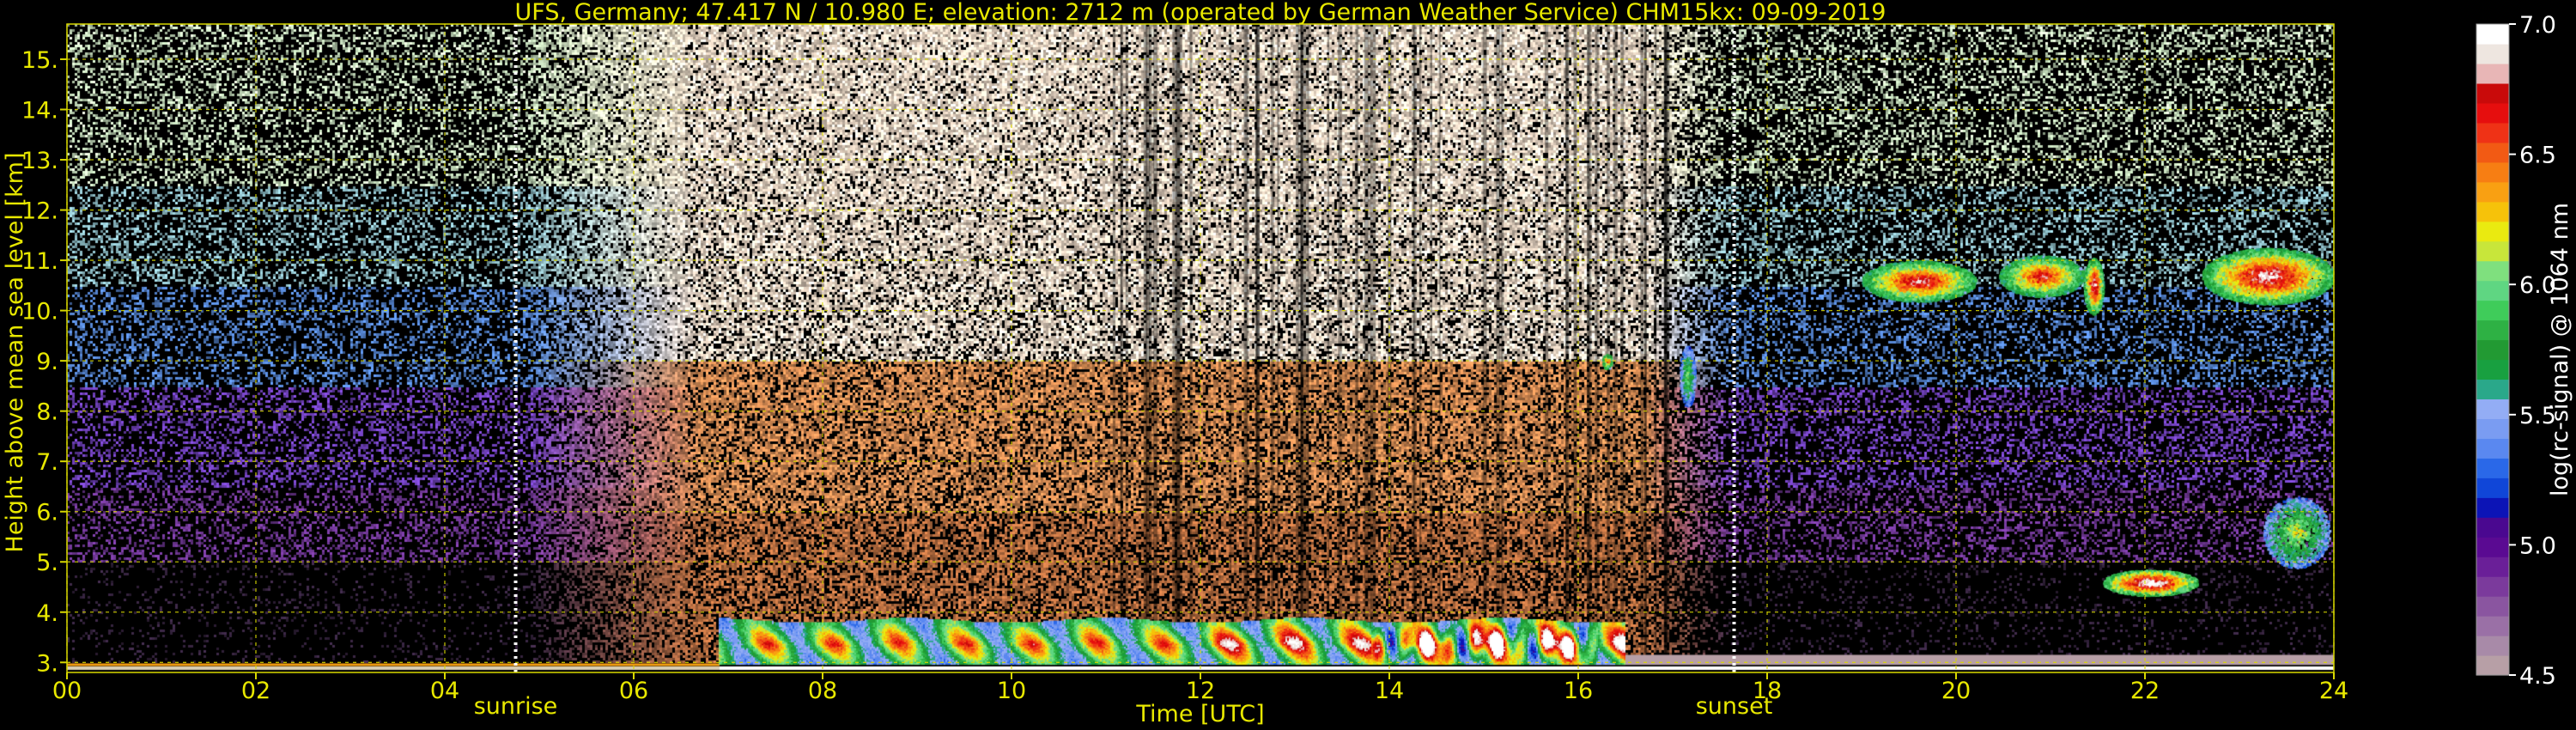 This screenshot has width=2576, height=730. Describe the element at coordinates (2560, 349) in the screenshot. I see `colorbar-label: log(rc-signal) @ 1064 nm` at that location.